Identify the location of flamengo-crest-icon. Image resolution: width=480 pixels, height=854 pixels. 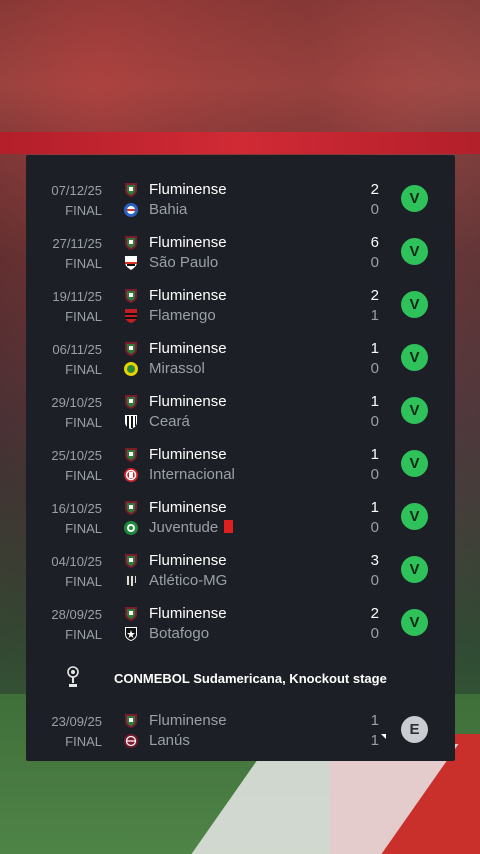
(131, 316).